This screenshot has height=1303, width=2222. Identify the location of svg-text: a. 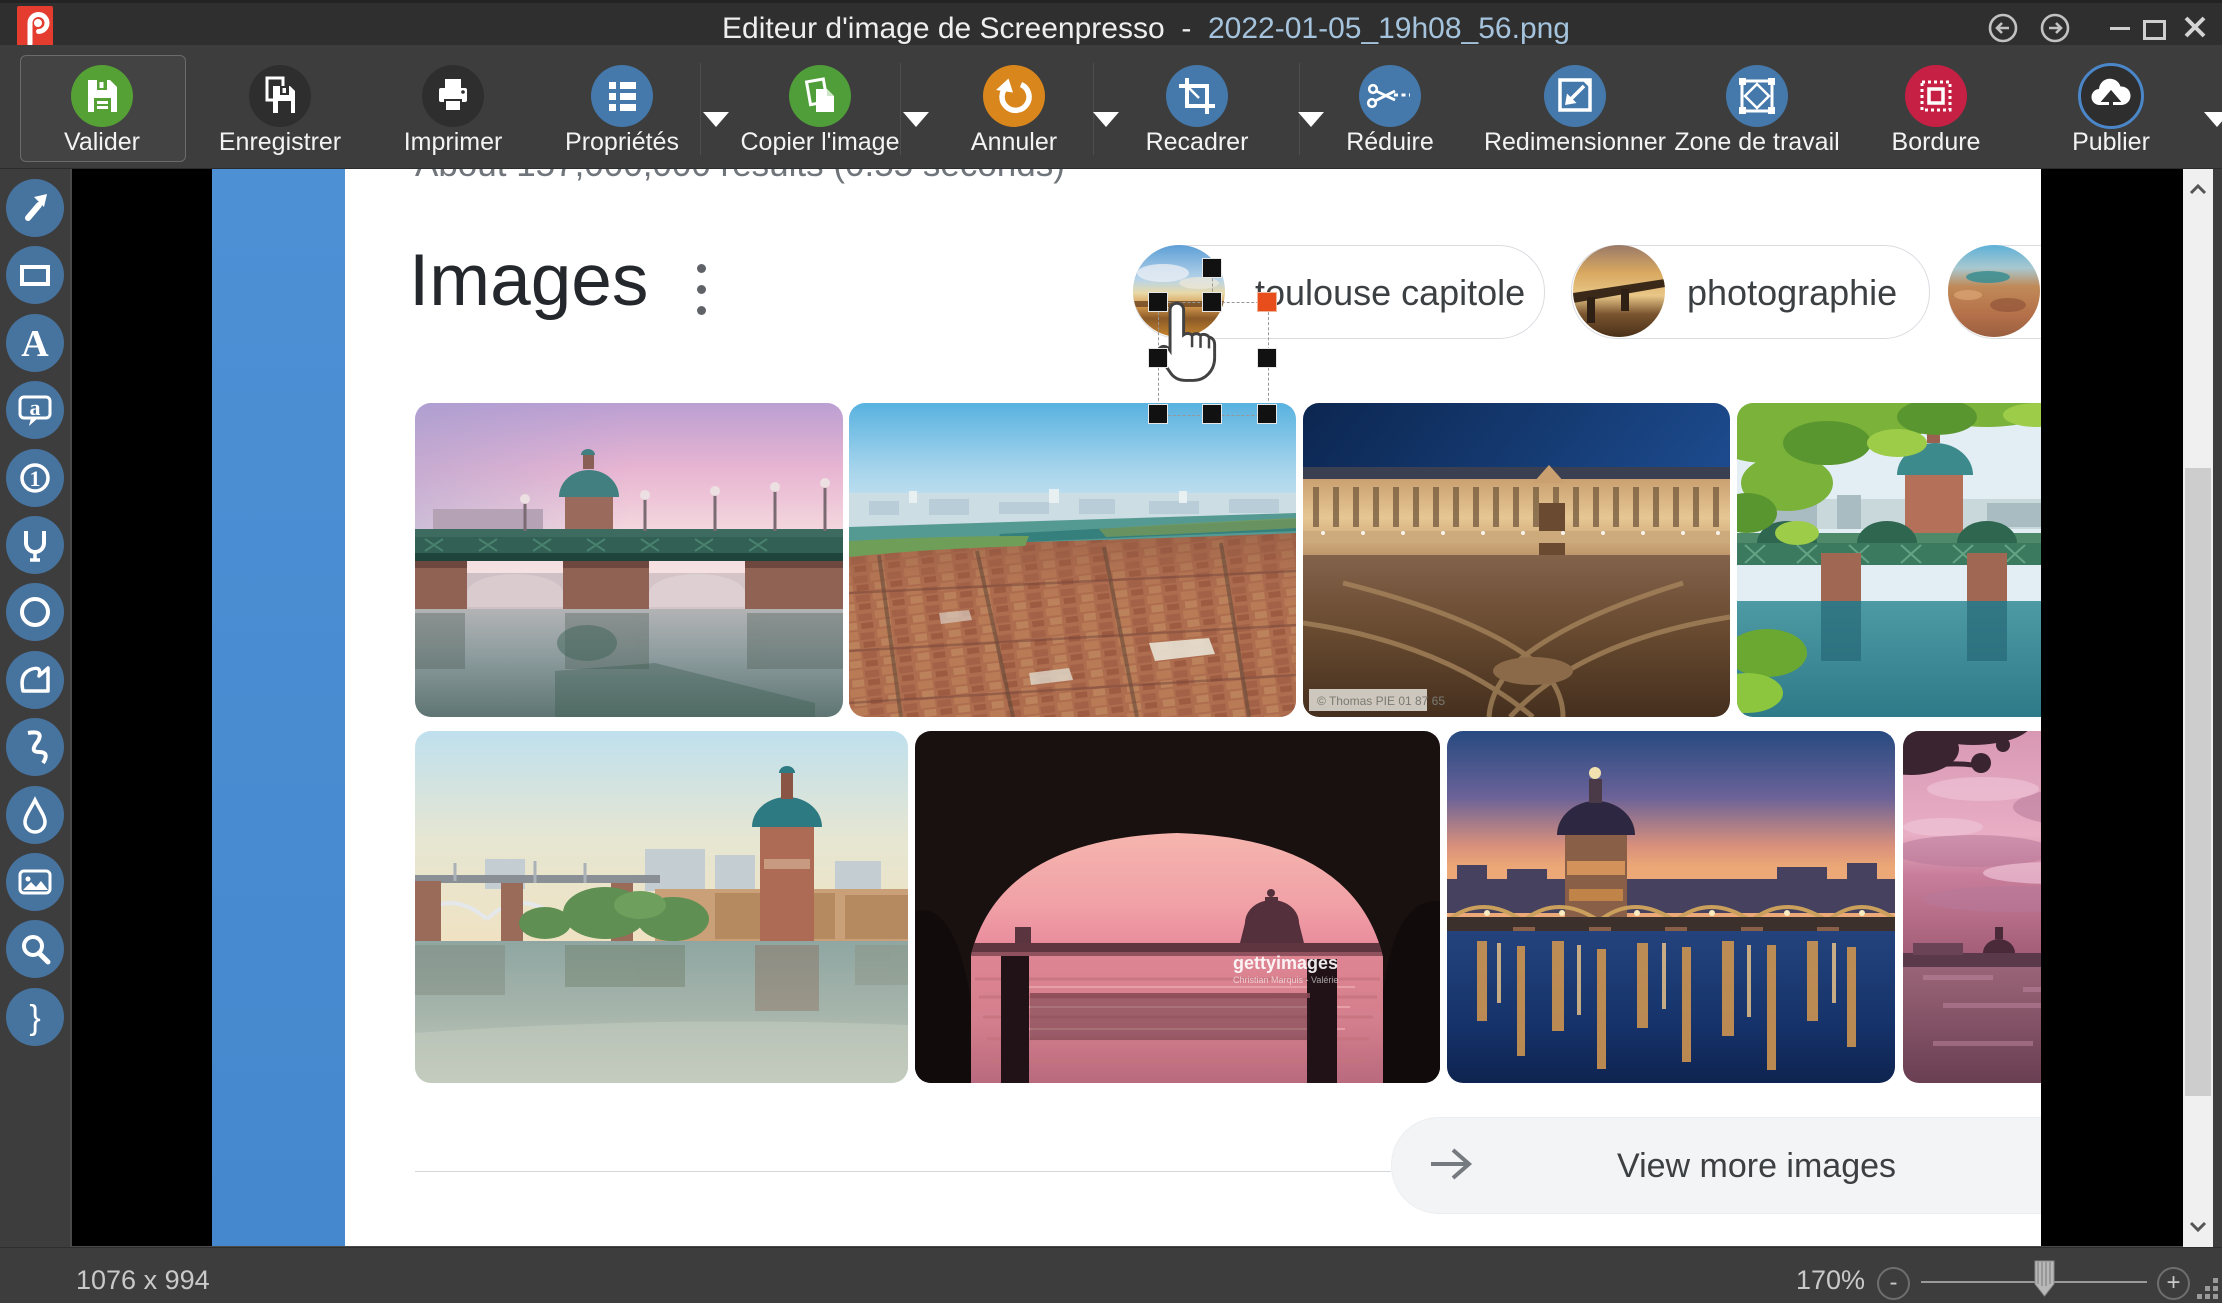
(35, 407).